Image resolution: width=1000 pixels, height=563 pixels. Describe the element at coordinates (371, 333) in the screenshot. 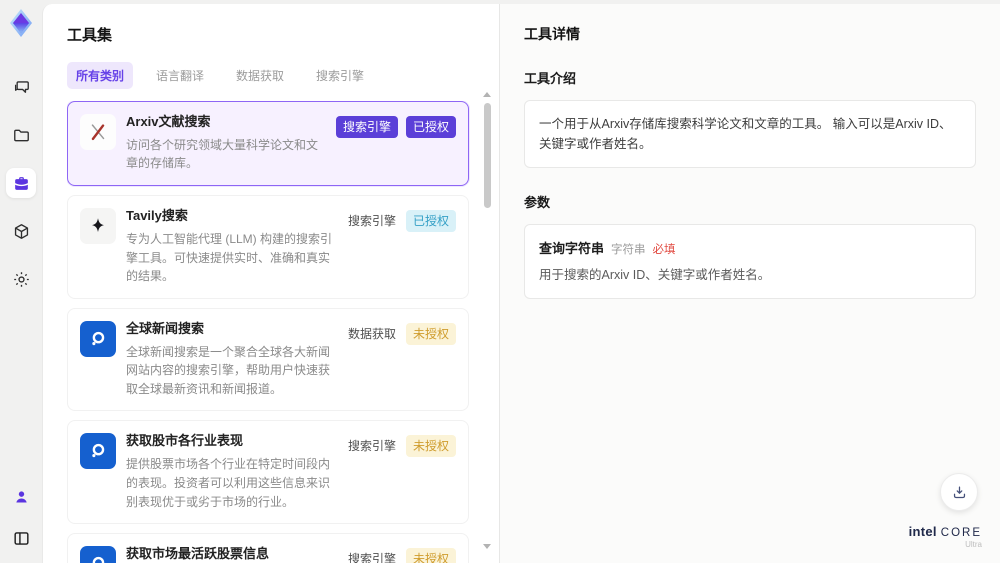

I see `category-badge: 数据获取` at that location.